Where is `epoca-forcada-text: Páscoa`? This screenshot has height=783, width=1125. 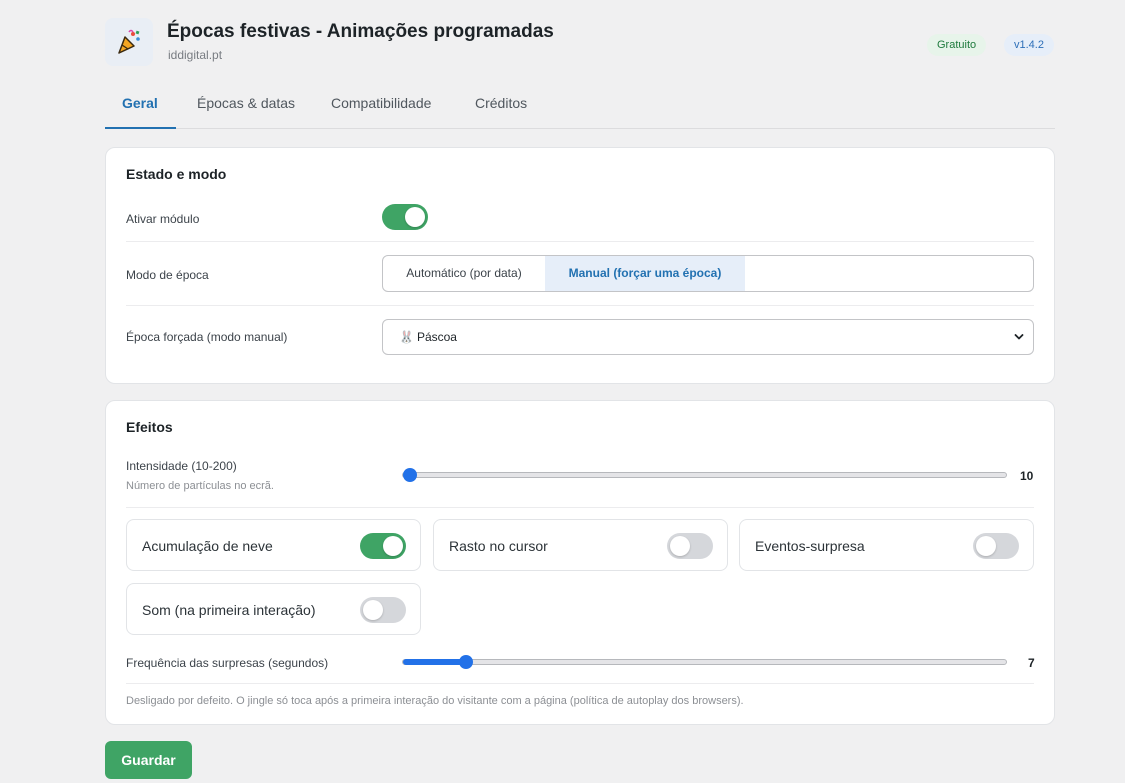
epoca-forcada-text: Páscoa is located at coordinates (436, 337).